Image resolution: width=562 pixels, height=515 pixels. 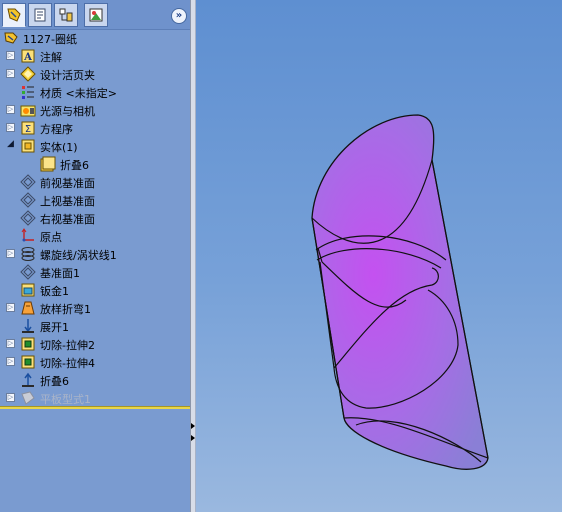 What do you see at coordinates (193, 432) in the screenshot?
I see `splitter-grip-icon` at bounding box center [193, 432].